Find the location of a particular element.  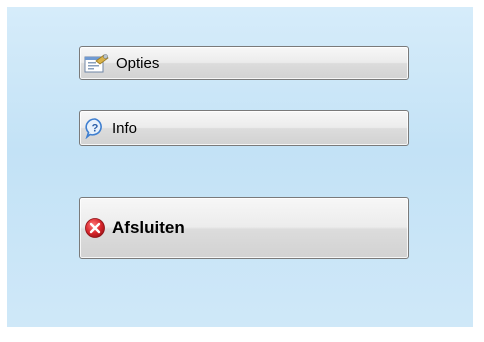

info-label: Info is located at coordinates (125, 128).